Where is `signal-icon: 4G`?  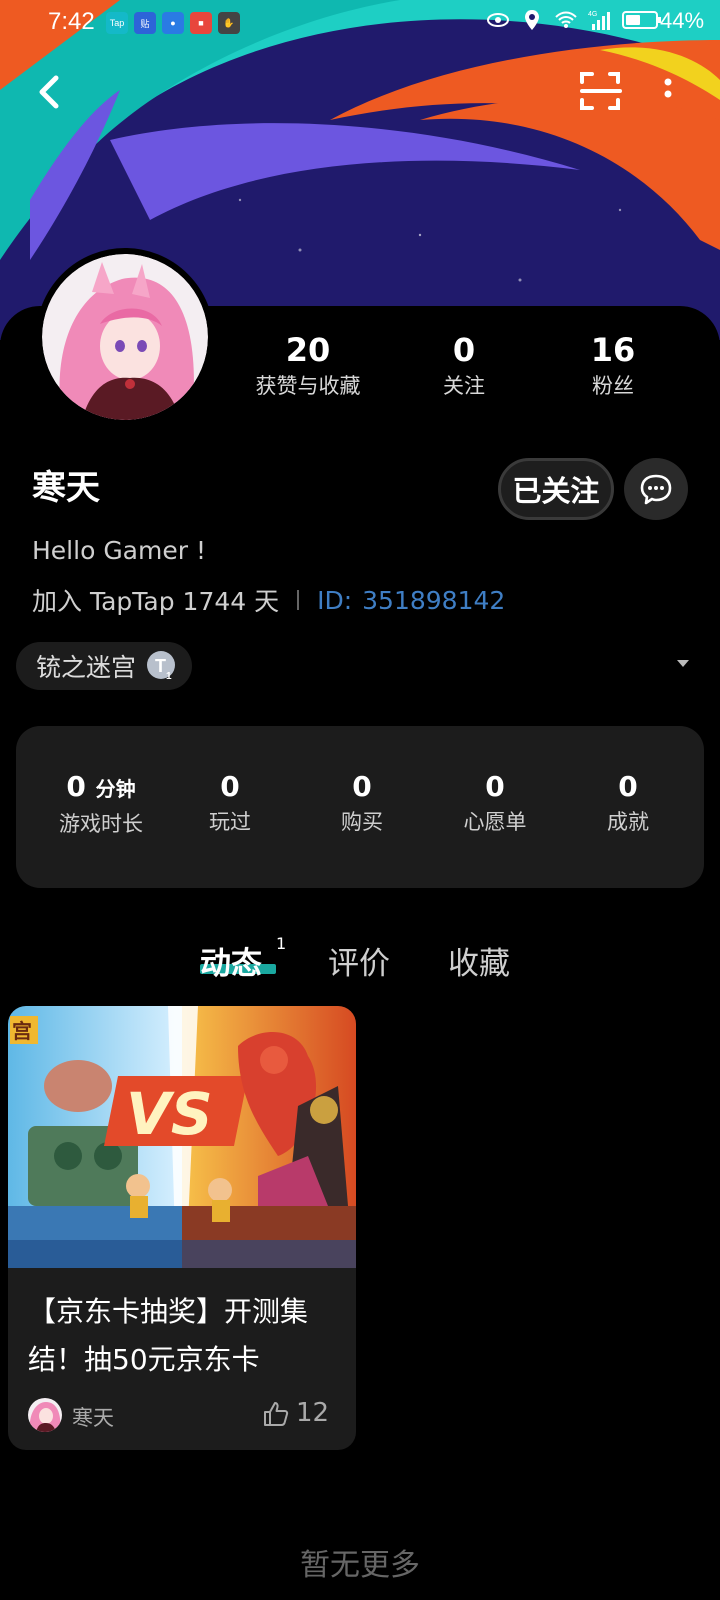
signal-icon: 4G is located at coordinates (599, 20).